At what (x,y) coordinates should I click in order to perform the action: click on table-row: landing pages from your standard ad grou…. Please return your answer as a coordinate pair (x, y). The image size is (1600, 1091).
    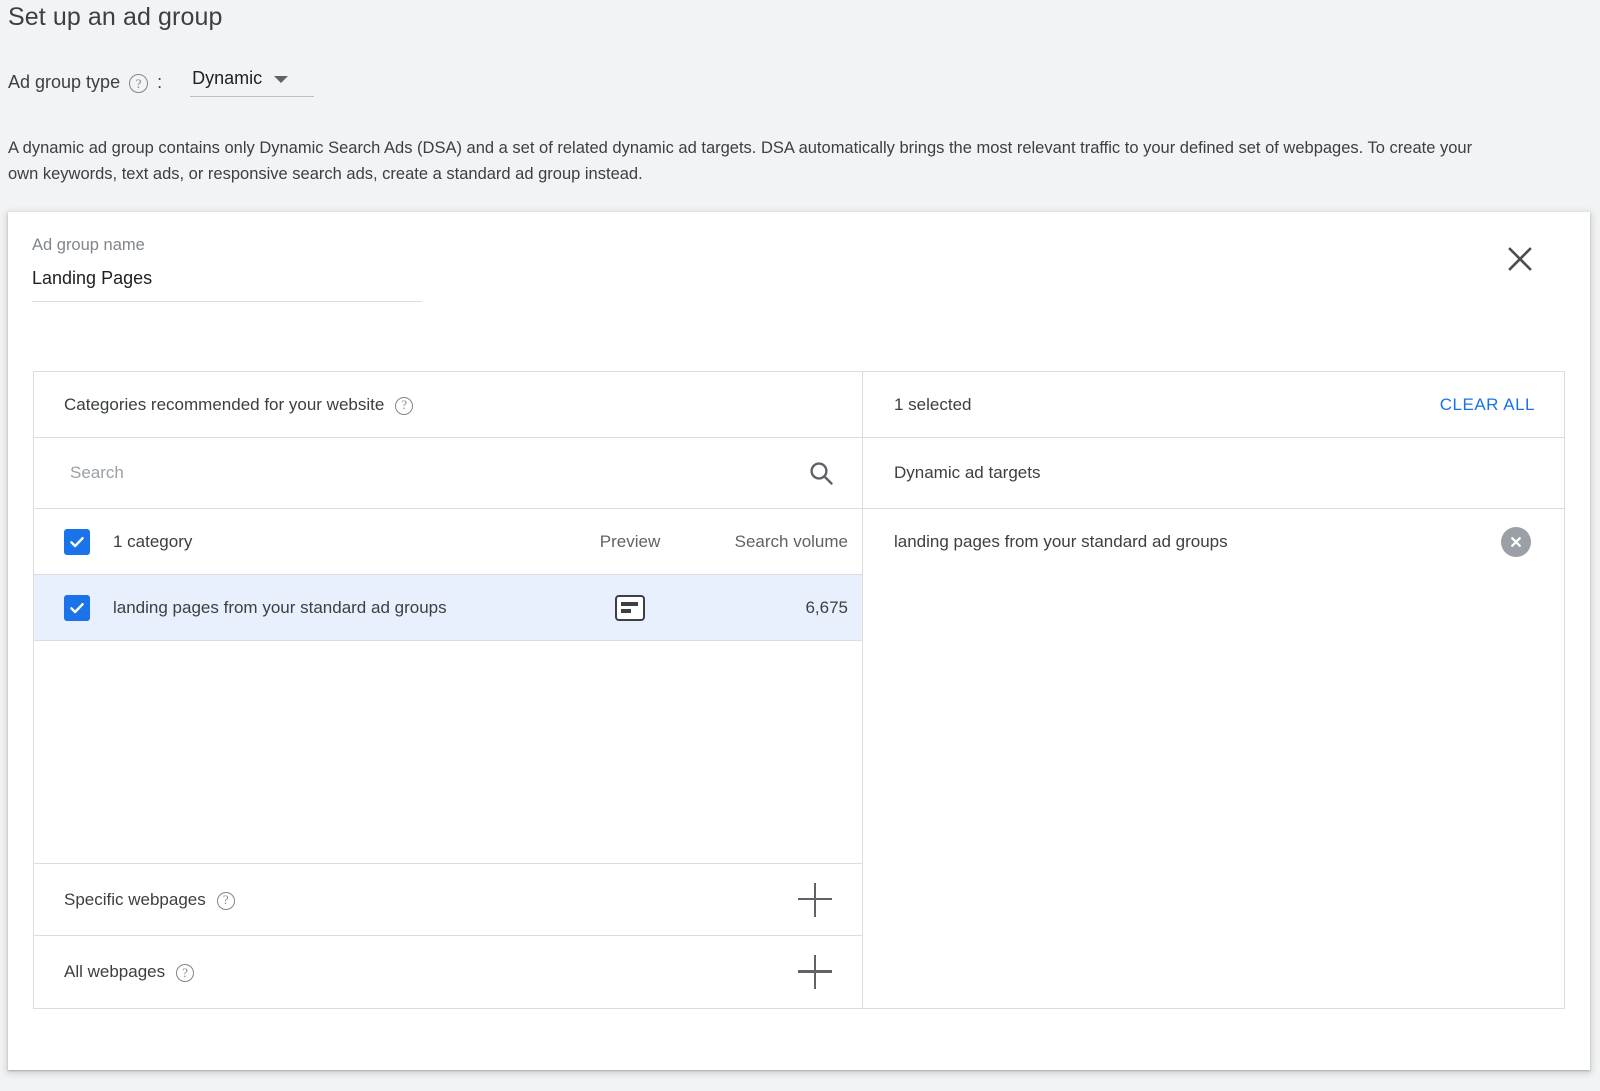
    Looking at the image, I should click on (448, 608).